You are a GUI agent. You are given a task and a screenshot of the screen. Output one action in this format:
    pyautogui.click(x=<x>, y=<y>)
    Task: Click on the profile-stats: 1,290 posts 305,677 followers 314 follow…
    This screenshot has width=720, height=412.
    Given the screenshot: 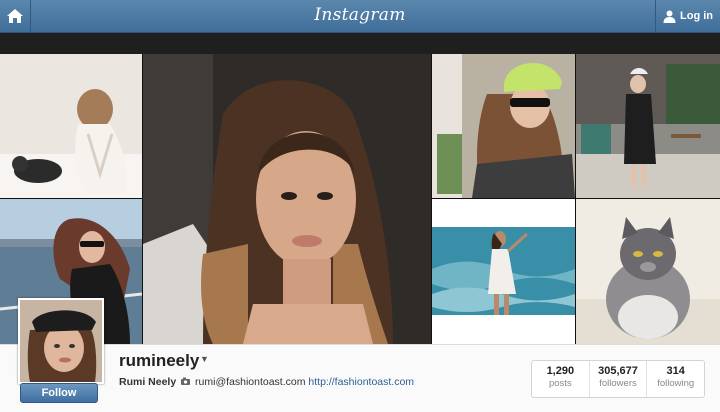 What is the action you would take?
    pyautogui.click(x=618, y=379)
    